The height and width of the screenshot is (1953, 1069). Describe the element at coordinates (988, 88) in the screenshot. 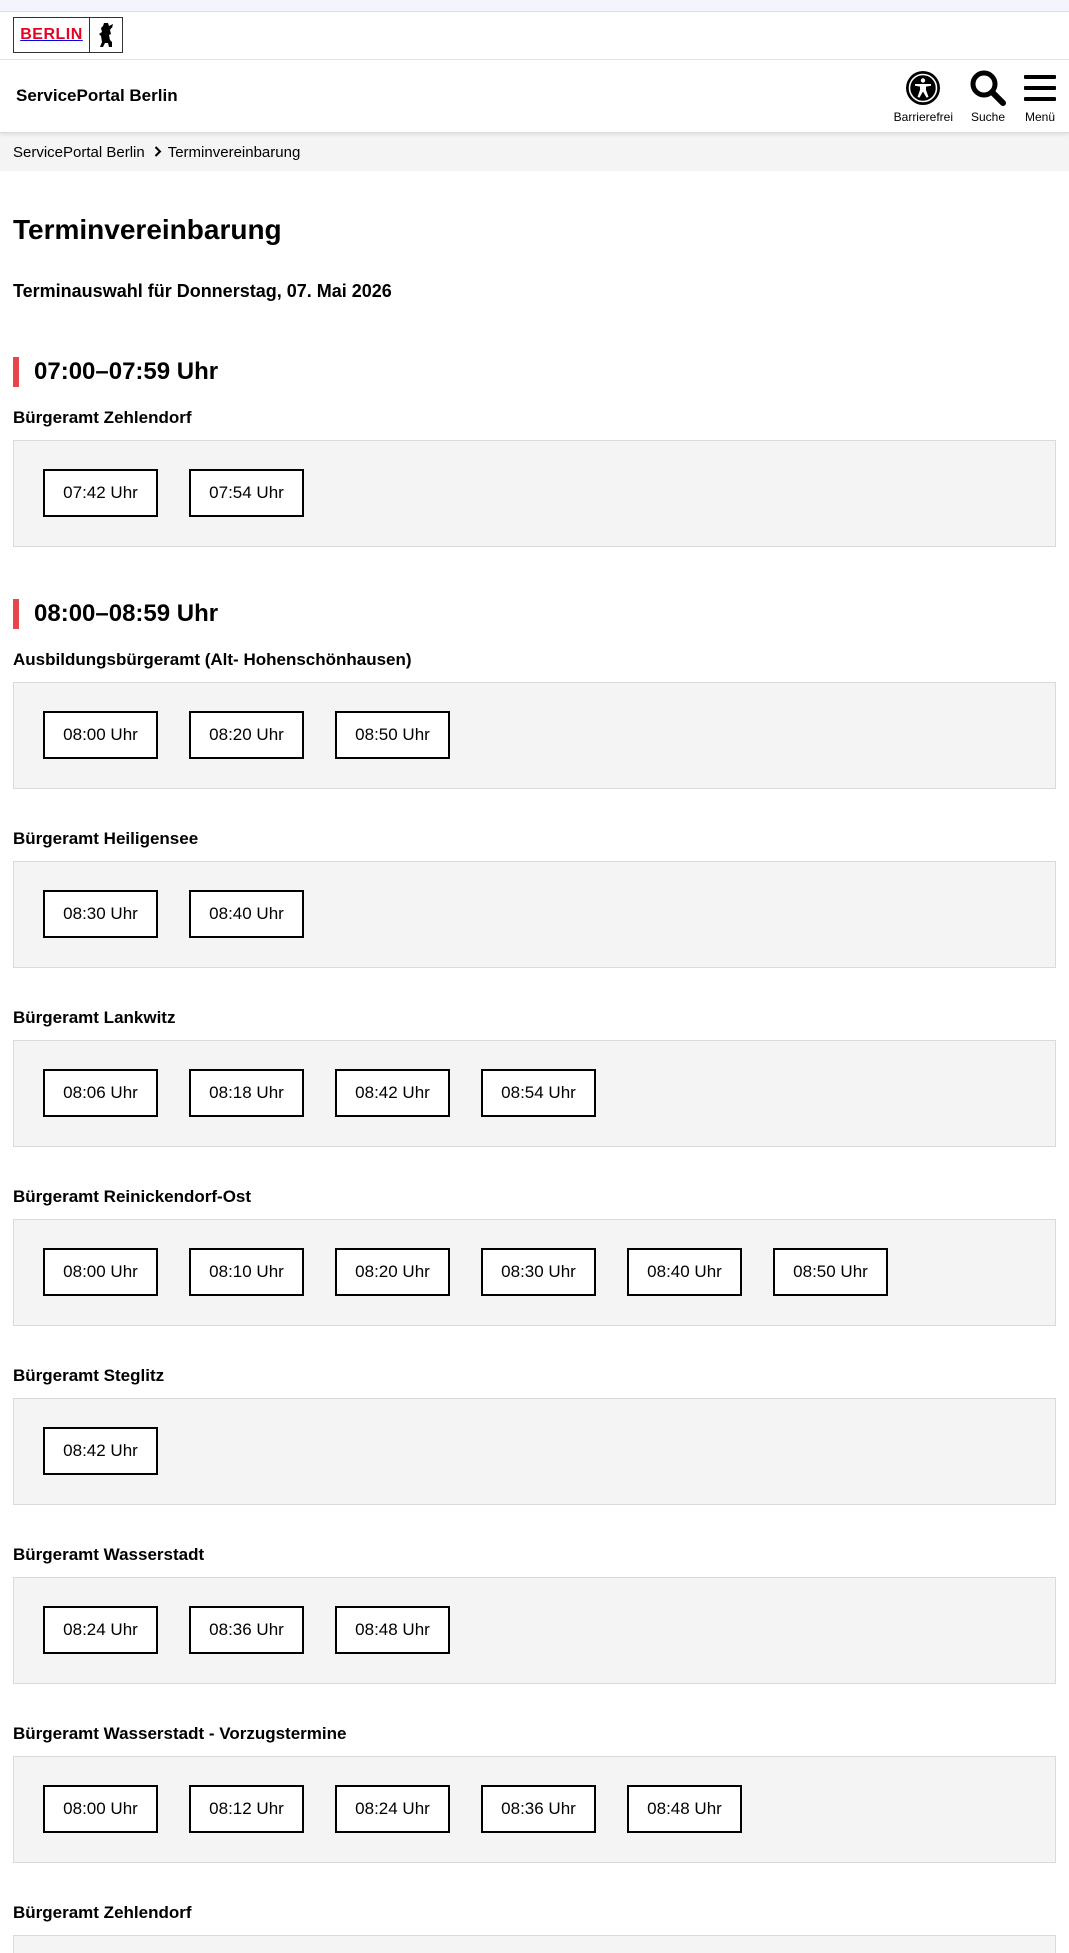

I see `search-icon` at that location.